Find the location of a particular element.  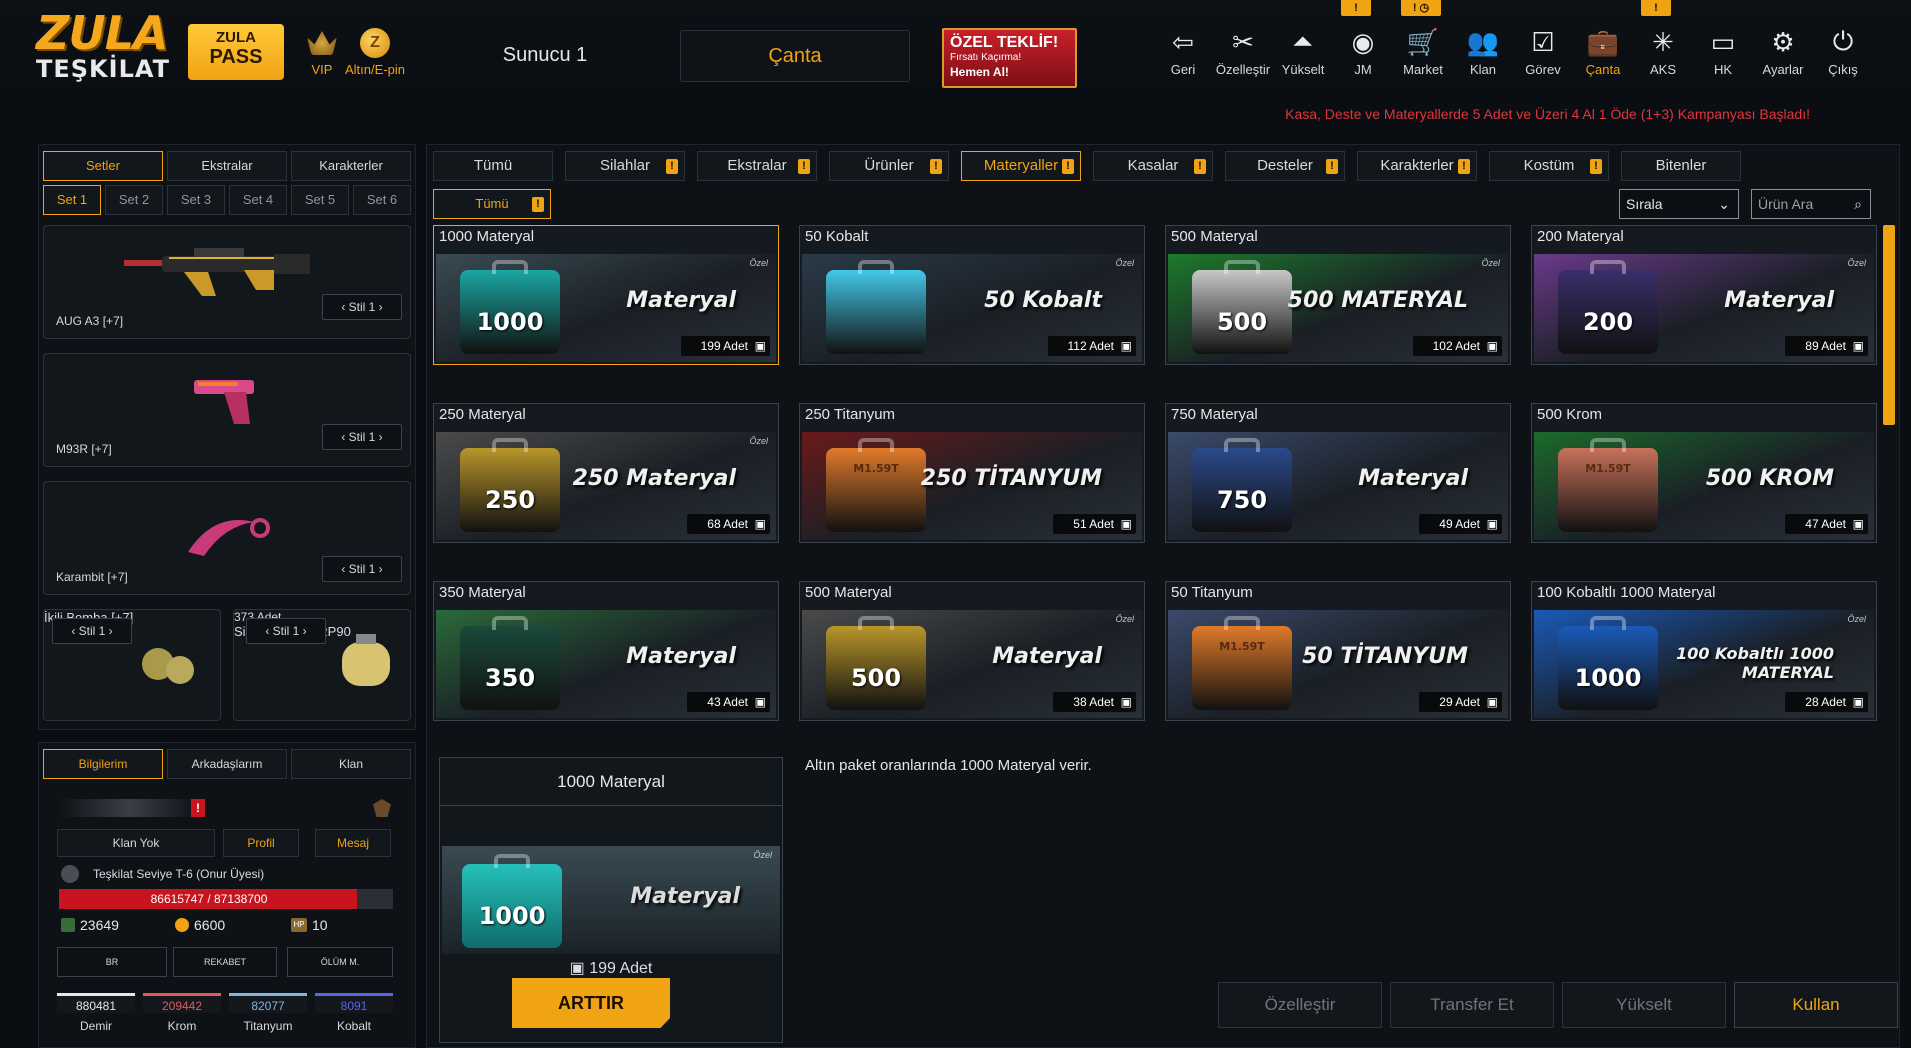

z-currency: 23649 is located at coordinates (90, 925).